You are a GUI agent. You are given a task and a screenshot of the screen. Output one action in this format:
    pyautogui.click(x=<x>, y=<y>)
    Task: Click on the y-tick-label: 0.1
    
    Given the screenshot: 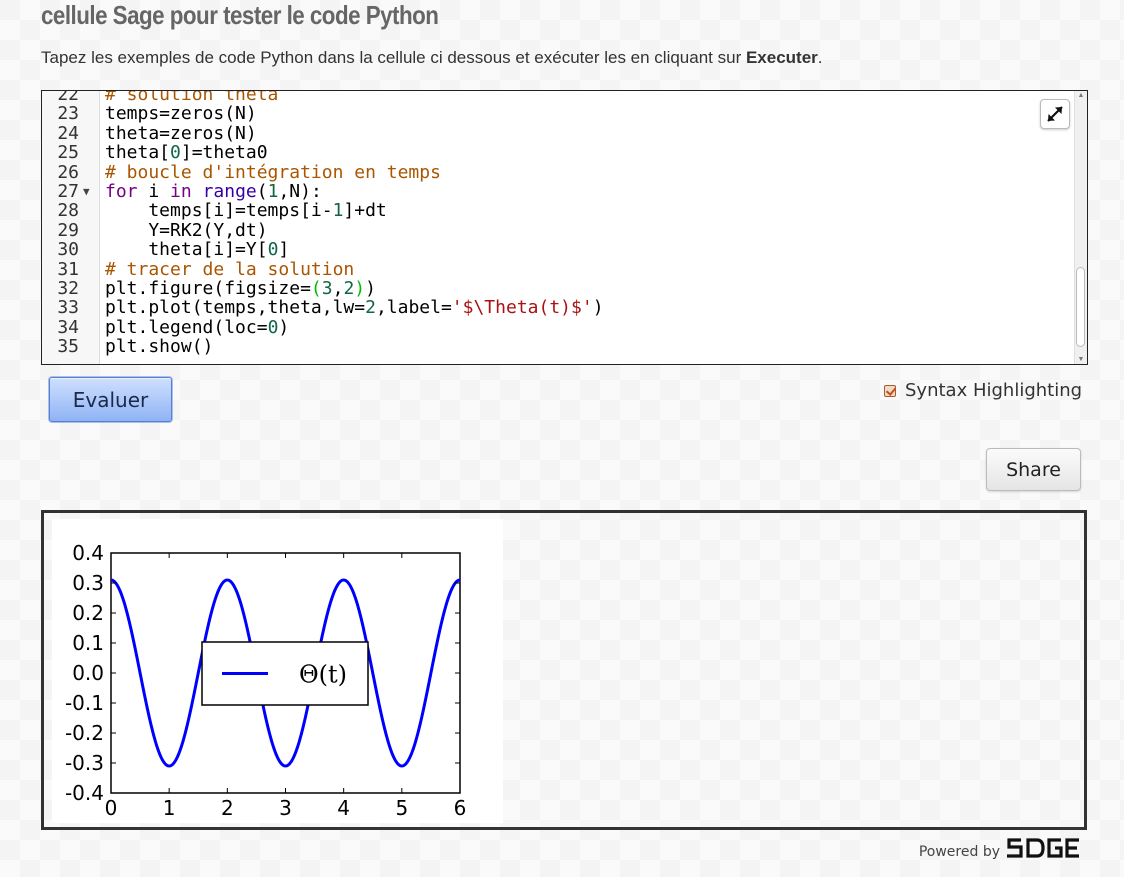 What is the action you would take?
    pyautogui.click(x=88, y=643)
    